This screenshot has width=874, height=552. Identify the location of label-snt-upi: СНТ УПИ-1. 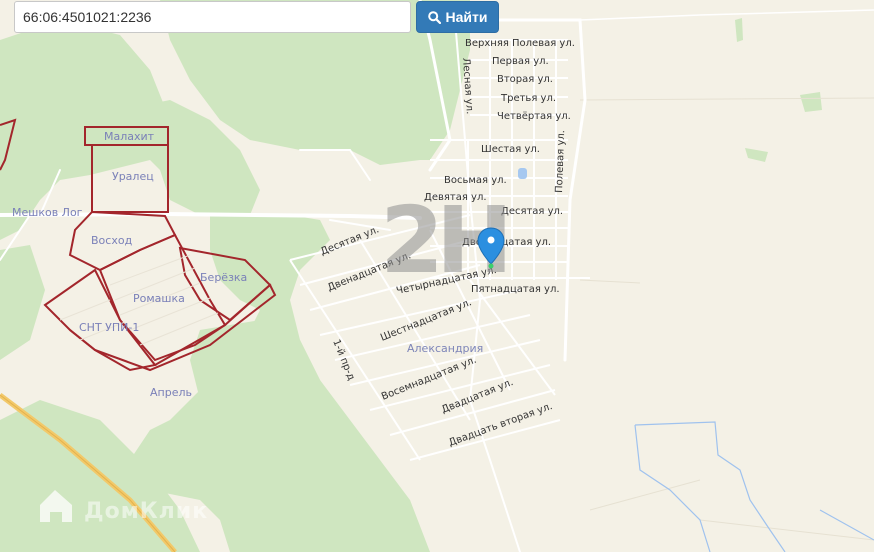
(109, 327).